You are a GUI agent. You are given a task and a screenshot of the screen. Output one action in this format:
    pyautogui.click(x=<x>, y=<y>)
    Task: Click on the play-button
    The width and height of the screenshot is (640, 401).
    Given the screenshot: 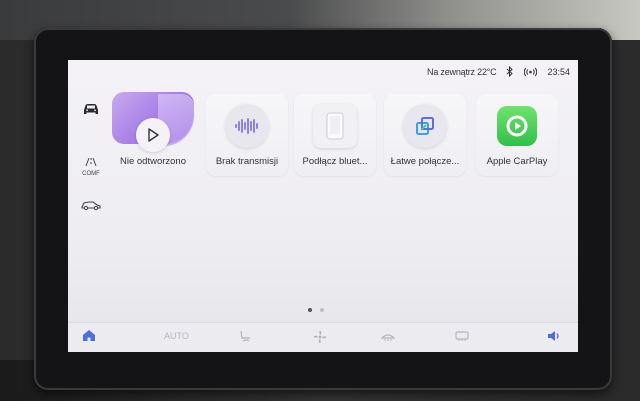 What is the action you would take?
    pyautogui.click(x=153, y=135)
    